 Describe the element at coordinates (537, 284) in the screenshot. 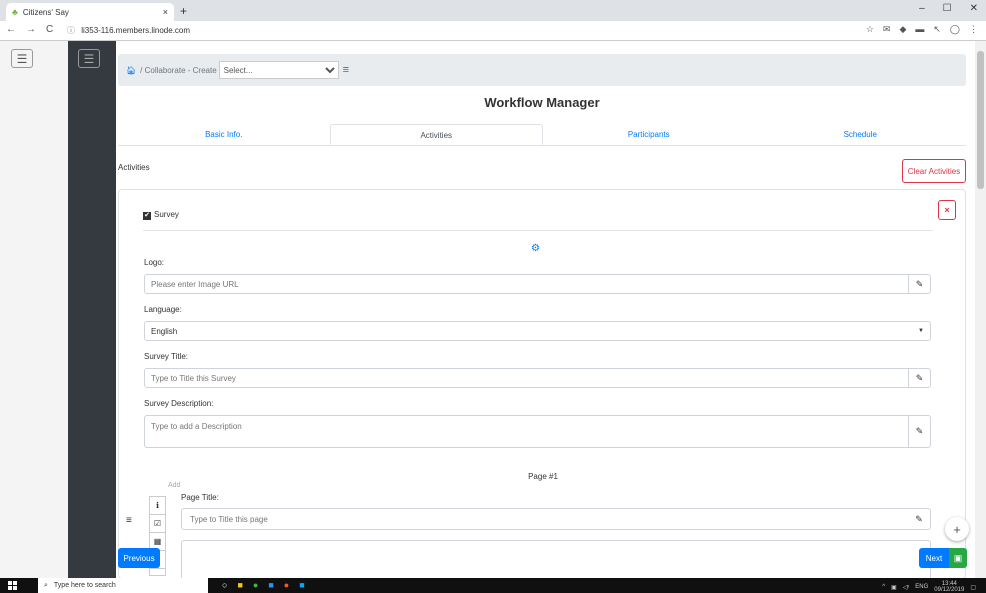

I see `logo-url-input: Please enter Image URL ✎` at that location.